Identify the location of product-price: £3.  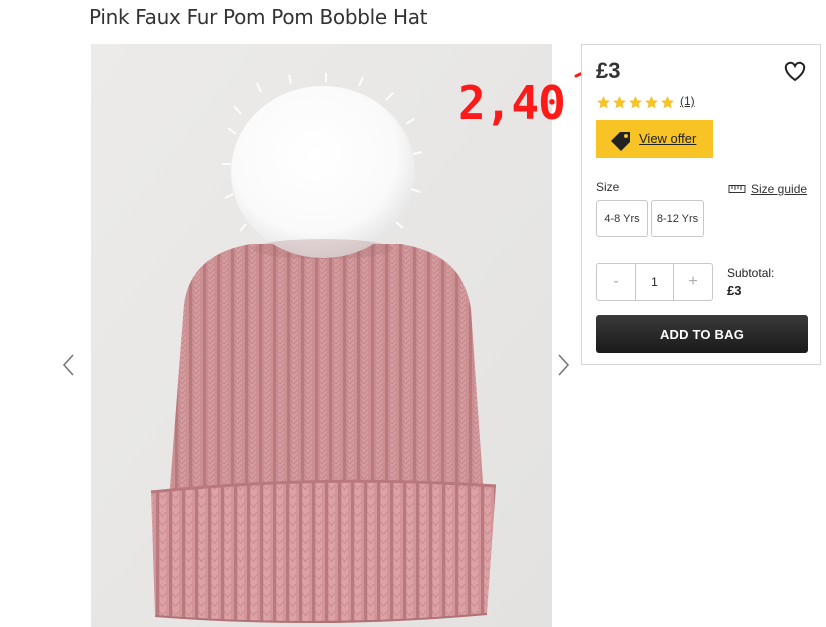
(608, 70).